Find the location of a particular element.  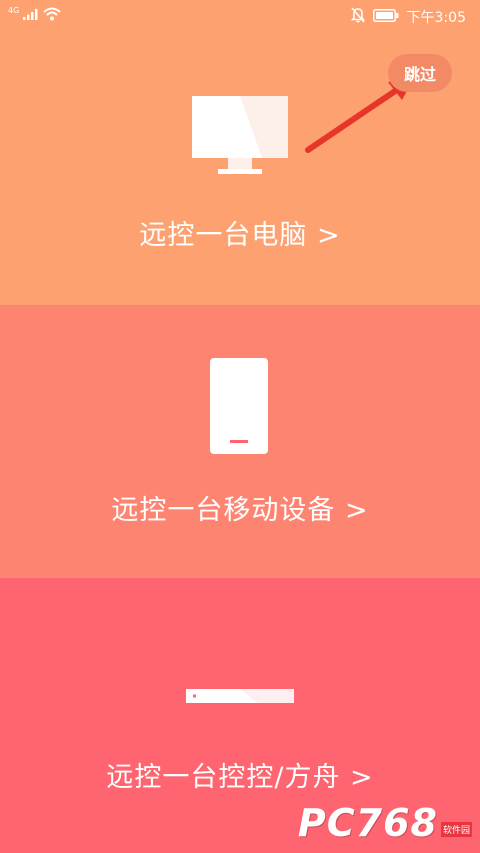

status-left: 4G is located at coordinates (34, 16).